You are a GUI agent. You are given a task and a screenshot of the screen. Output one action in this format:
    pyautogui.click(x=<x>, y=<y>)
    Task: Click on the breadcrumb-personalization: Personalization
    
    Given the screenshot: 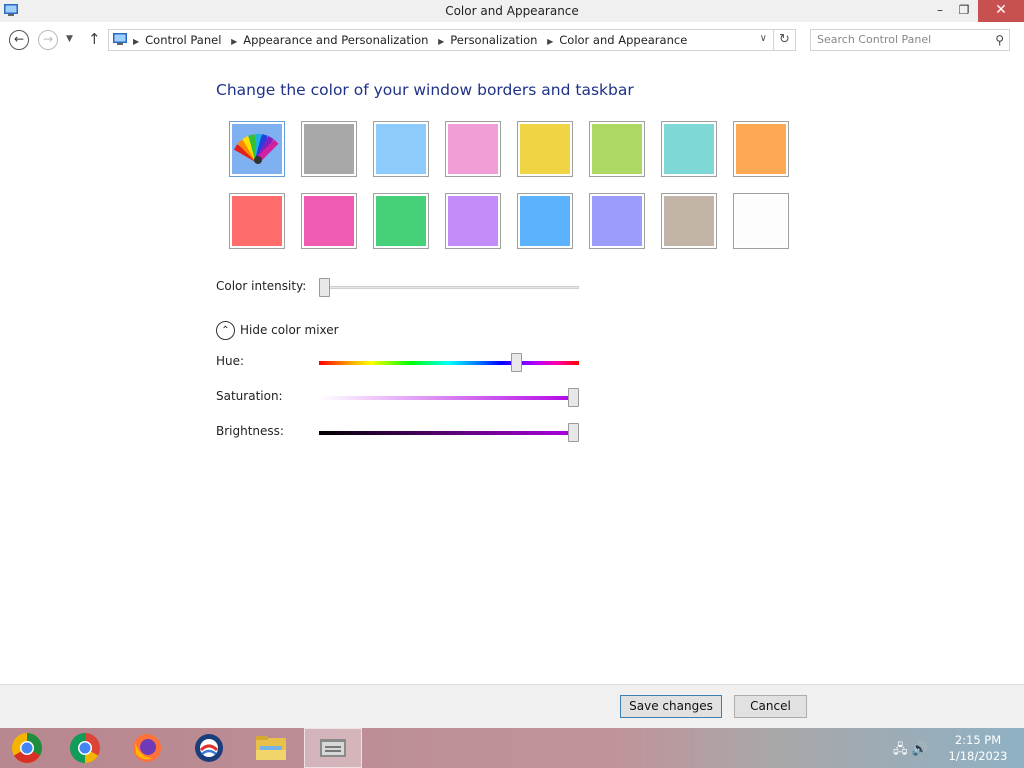 What is the action you would take?
    pyautogui.click(x=493, y=40)
    